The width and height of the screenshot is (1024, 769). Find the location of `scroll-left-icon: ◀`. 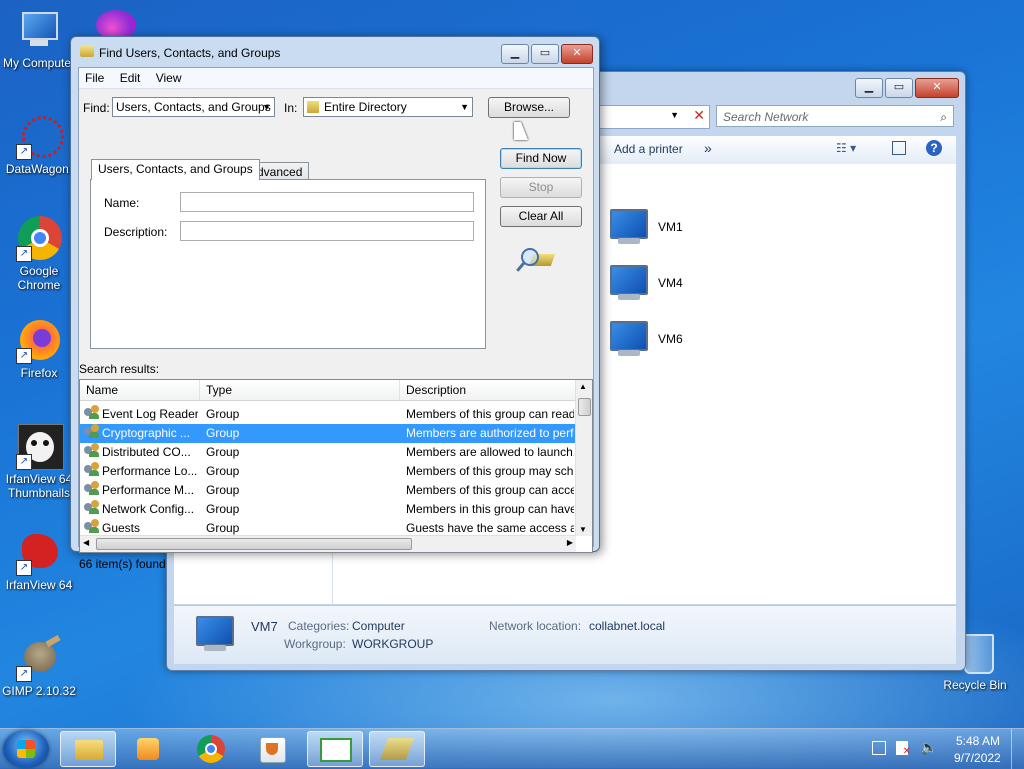

scroll-left-icon: ◀ is located at coordinates (86, 542).